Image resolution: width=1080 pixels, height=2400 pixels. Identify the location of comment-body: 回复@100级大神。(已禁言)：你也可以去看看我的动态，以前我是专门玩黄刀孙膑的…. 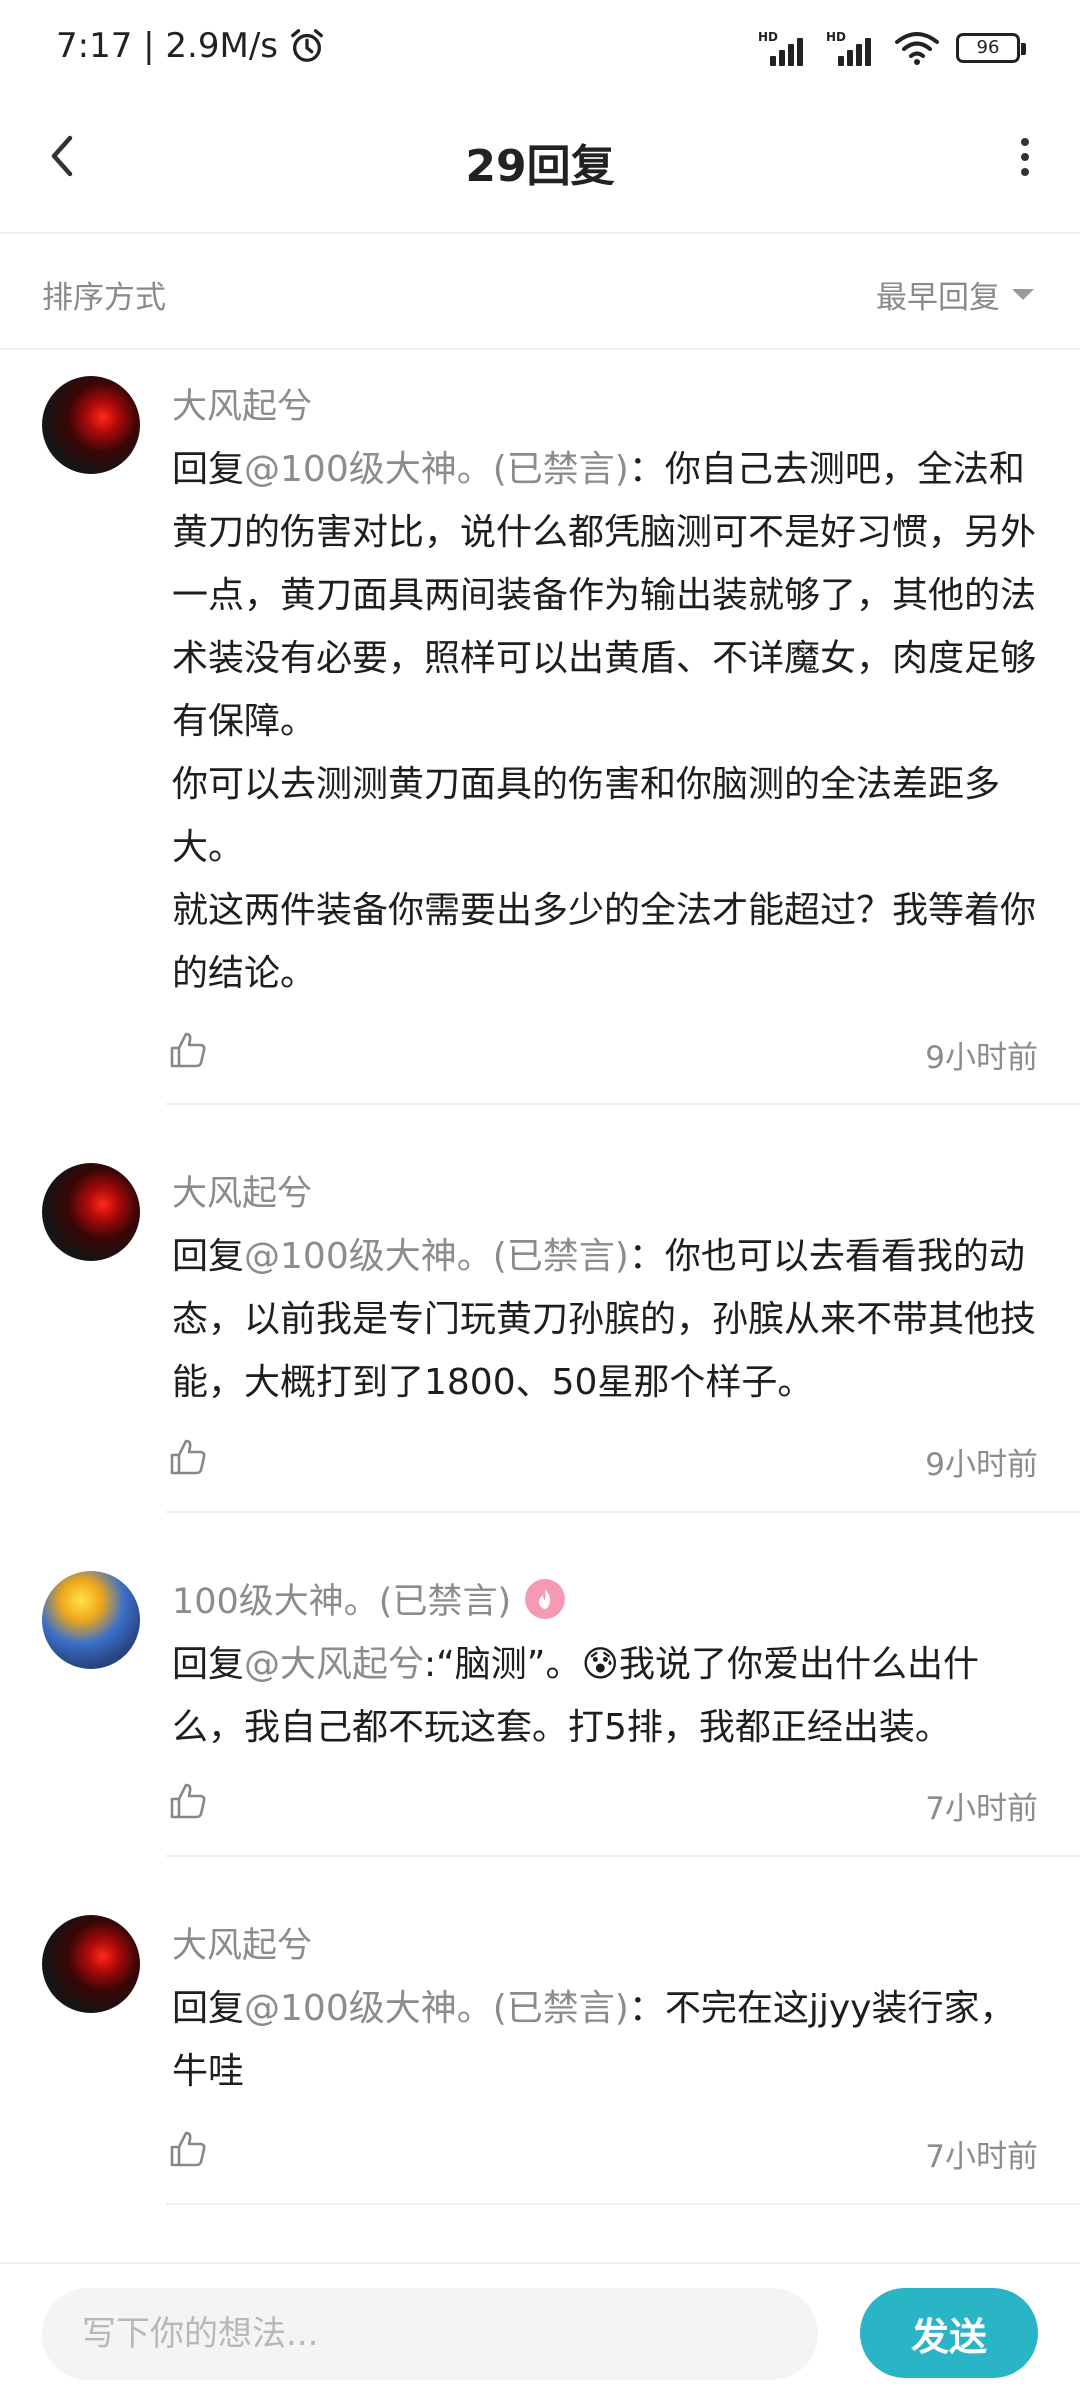
(607, 1319).